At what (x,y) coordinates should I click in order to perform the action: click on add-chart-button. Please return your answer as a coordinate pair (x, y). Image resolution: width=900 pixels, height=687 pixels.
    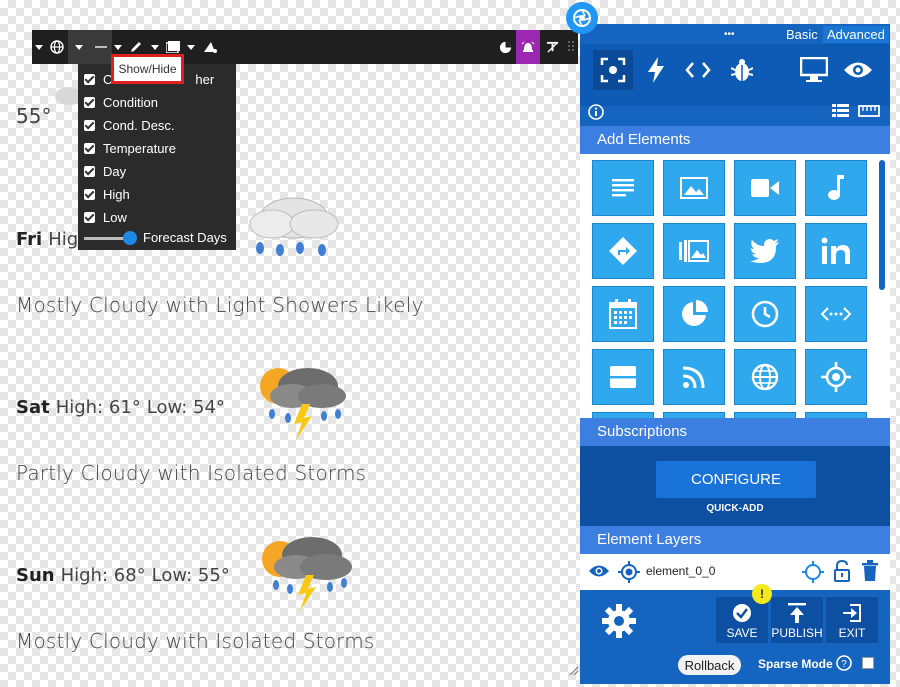
    Looking at the image, I should click on (694, 314).